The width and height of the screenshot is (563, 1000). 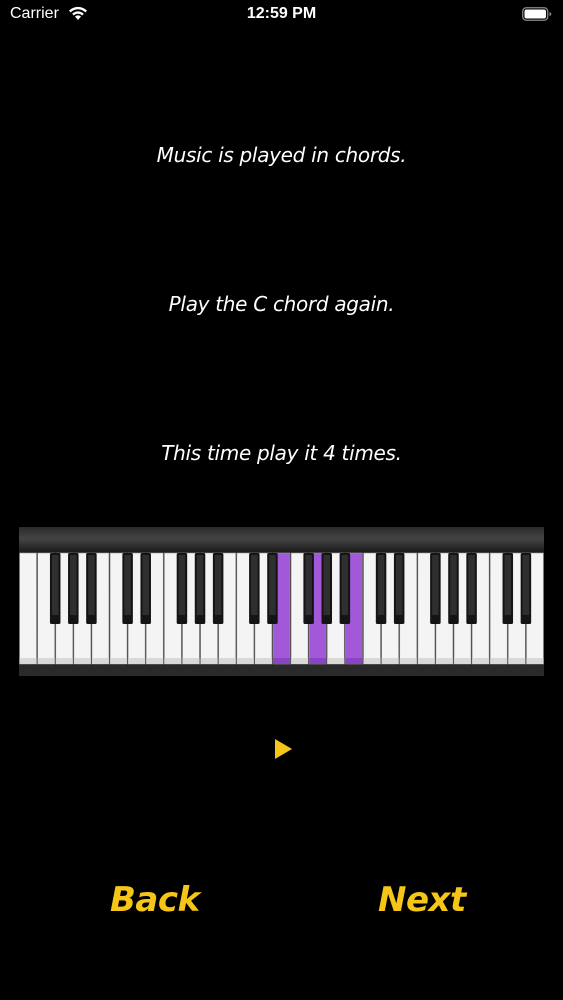 What do you see at coordinates (28, 608) in the screenshot?
I see `white-key-e` at bounding box center [28, 608].